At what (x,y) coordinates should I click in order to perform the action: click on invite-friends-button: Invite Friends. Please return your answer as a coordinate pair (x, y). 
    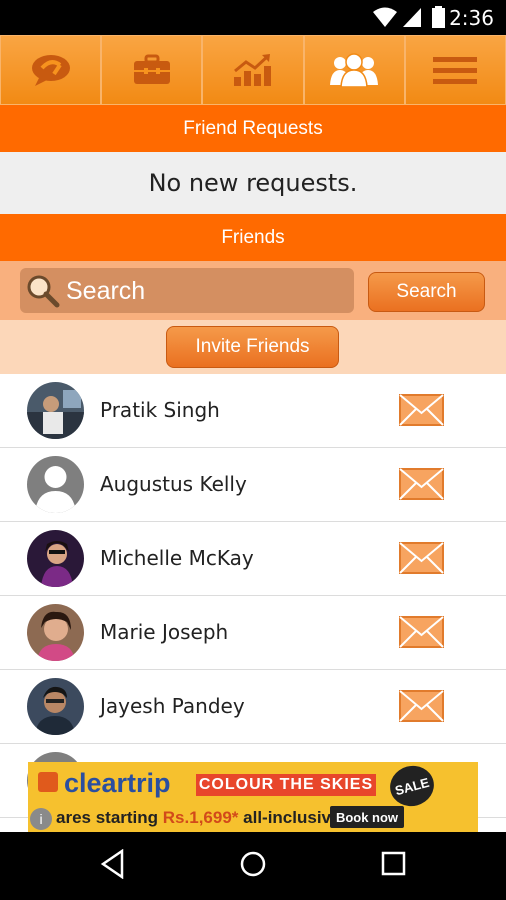
    Looking at the image, I should click on (252, 347).